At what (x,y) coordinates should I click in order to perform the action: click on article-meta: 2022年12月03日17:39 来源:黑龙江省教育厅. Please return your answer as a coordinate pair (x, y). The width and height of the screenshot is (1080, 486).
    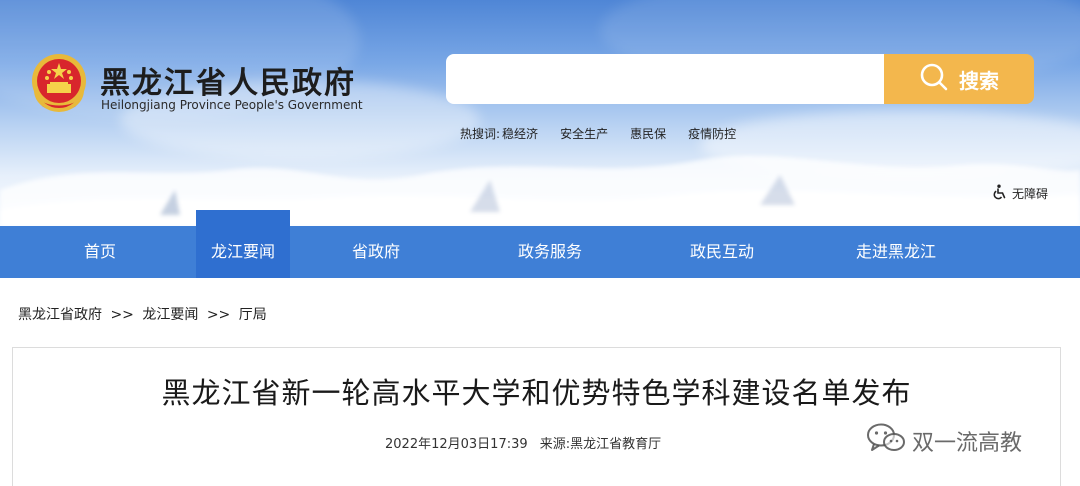
    Looking at the image, I should click on (523, 442).